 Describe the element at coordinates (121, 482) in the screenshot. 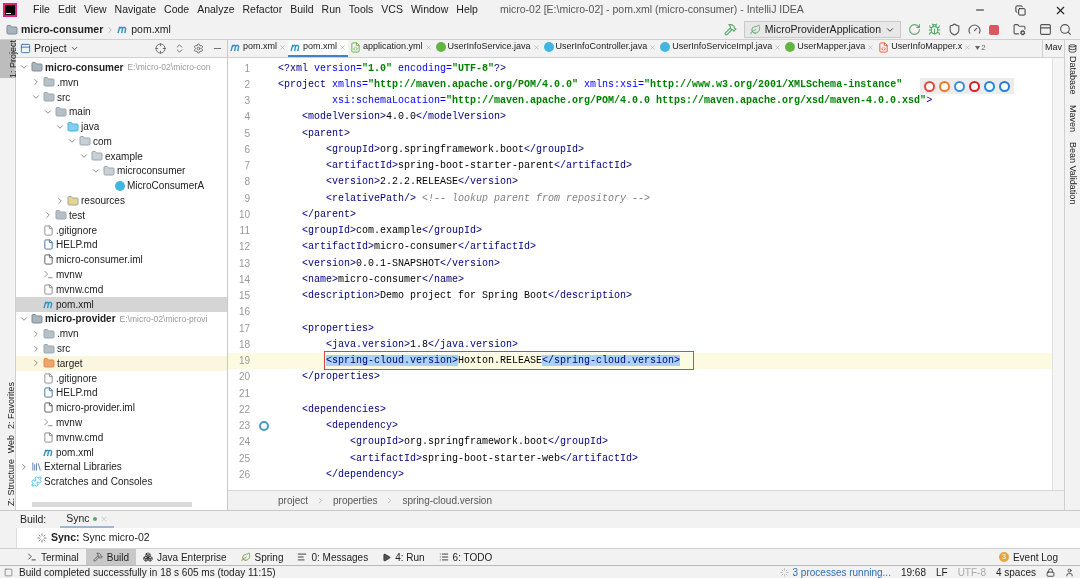

I see `tree-item: Scratches and Consoles` at that location.